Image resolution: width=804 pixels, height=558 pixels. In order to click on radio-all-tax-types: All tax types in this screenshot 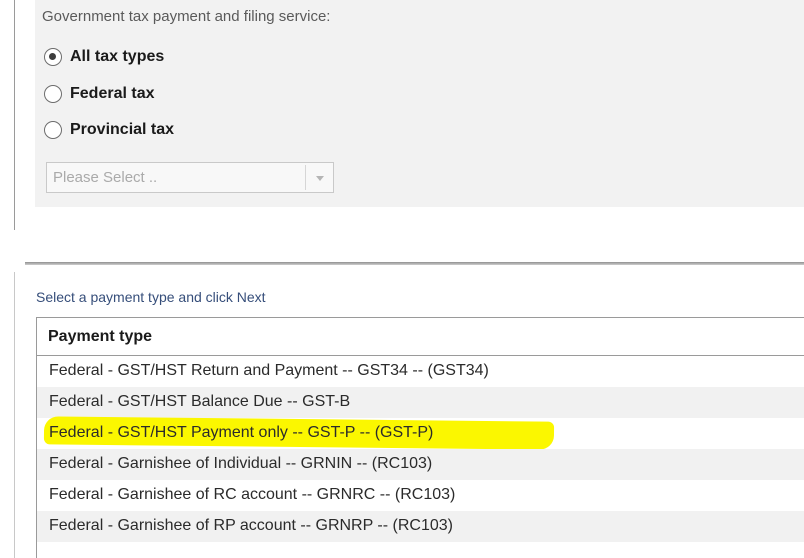, I will do `click(104, 57)`.